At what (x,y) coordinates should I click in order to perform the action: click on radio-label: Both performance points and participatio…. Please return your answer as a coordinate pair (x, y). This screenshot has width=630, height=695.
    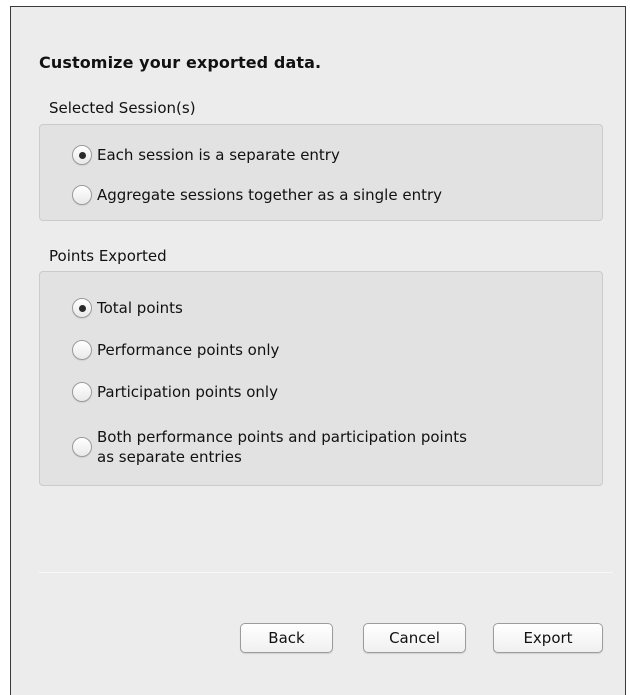
    Looking at the image, I should click on (282, 447).